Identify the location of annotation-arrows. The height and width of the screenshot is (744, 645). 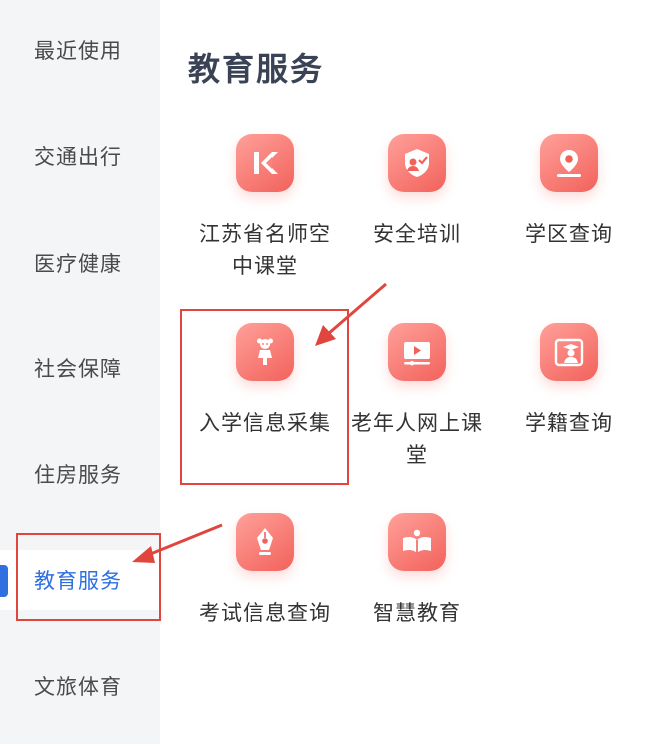
(259, 422).